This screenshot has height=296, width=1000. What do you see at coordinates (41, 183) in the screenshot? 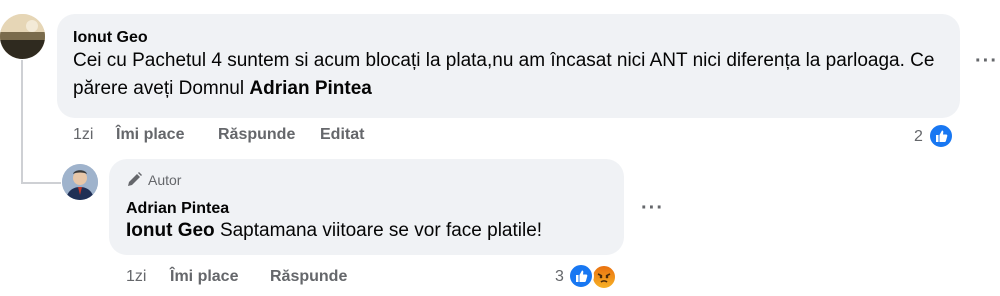
I see `thread-branch-line` at bounding box center [41, 183].